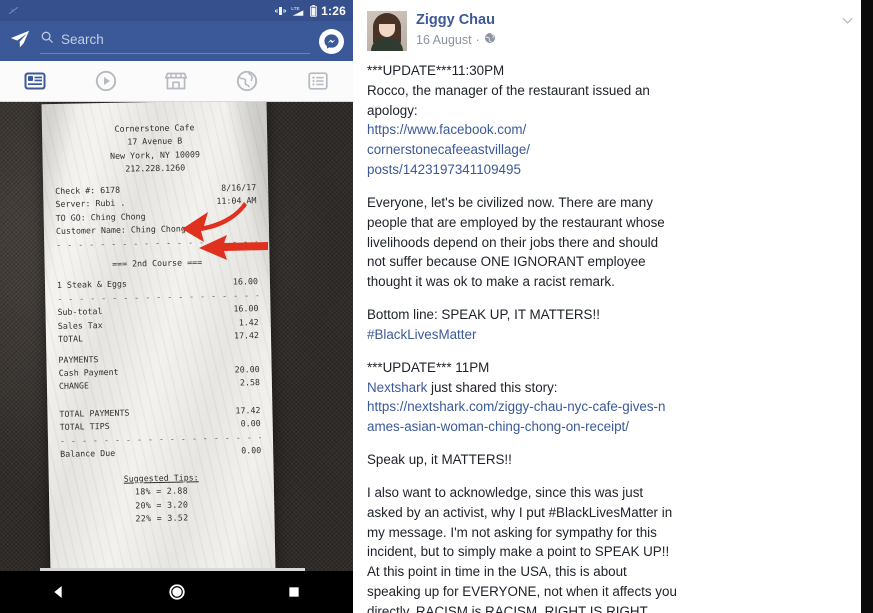 The height and width of the screenshot is (613, 873). Describe the element at coordinates (88, 190) in the screenshot. I see `receipt-check: Check #: 6178` at that location.